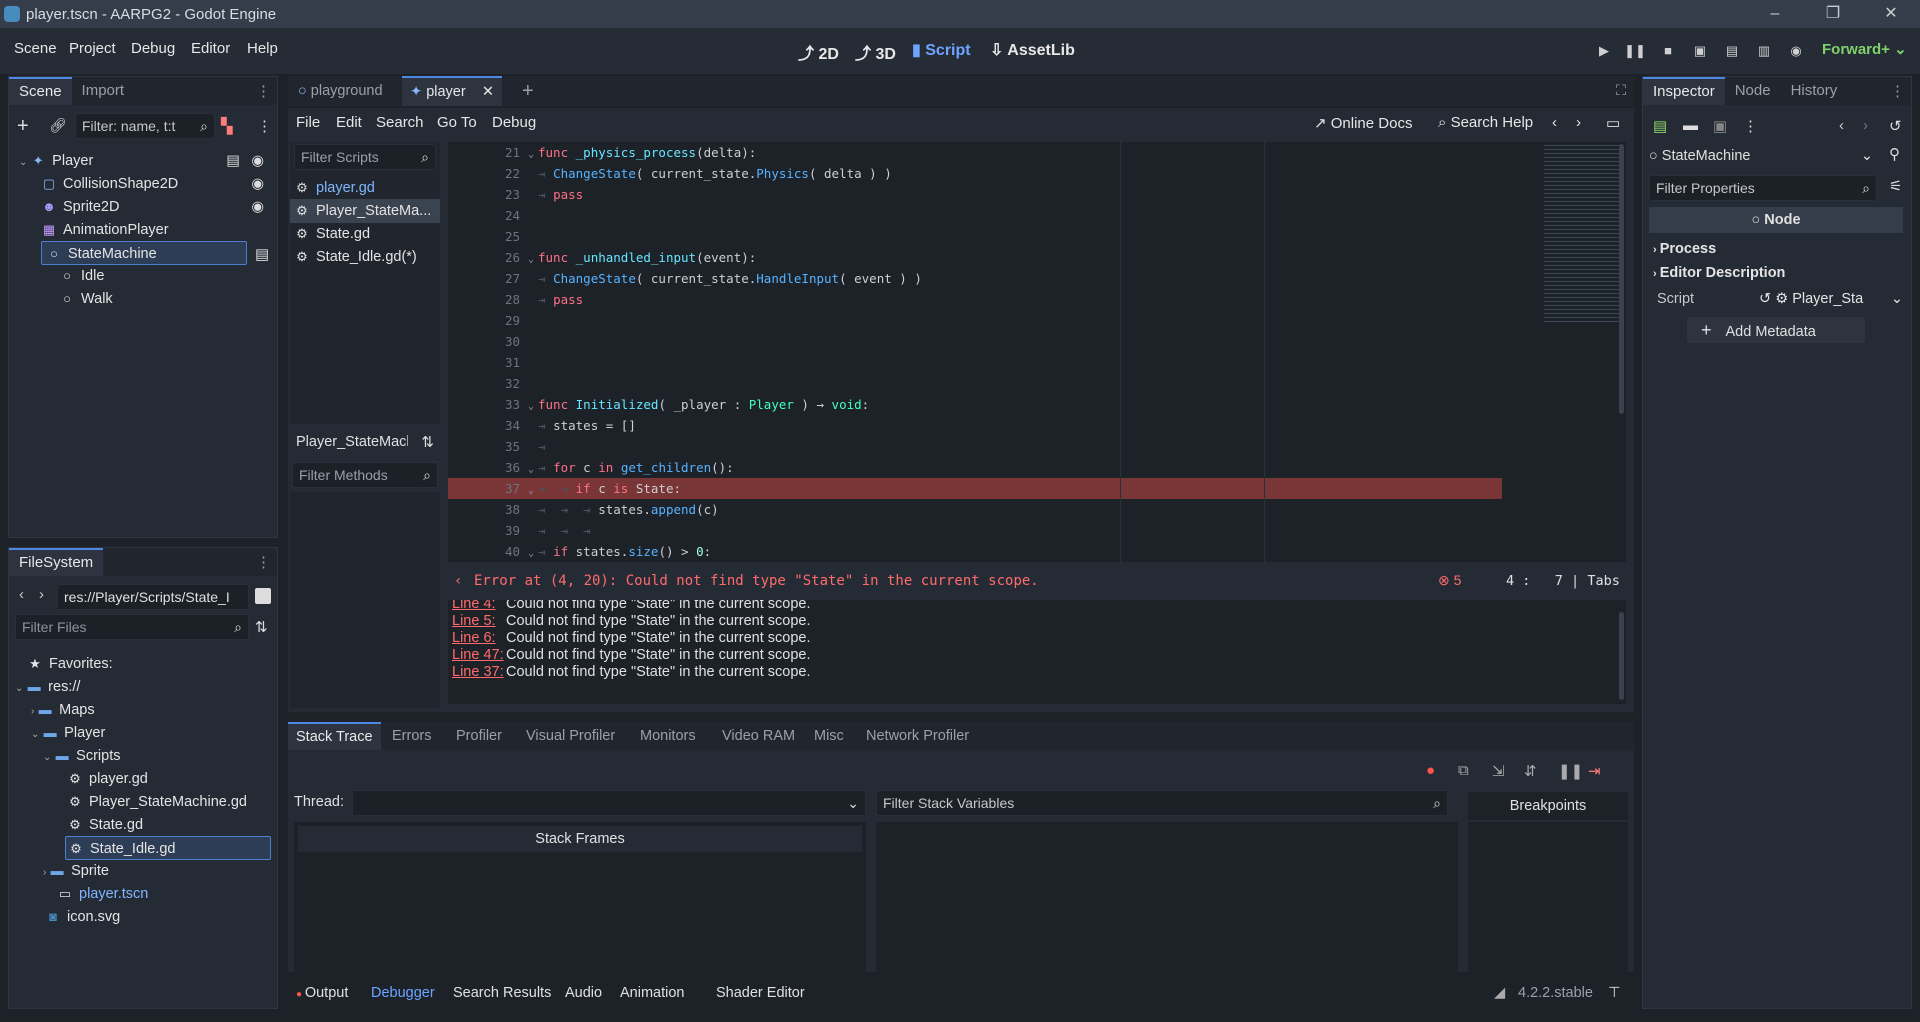  What do you see at coordinates (998, 551) in the screenshot?
I see `code-line: 40 ⌄ ⇥ if states.size() > 0:` at bounding box center [998, 551].